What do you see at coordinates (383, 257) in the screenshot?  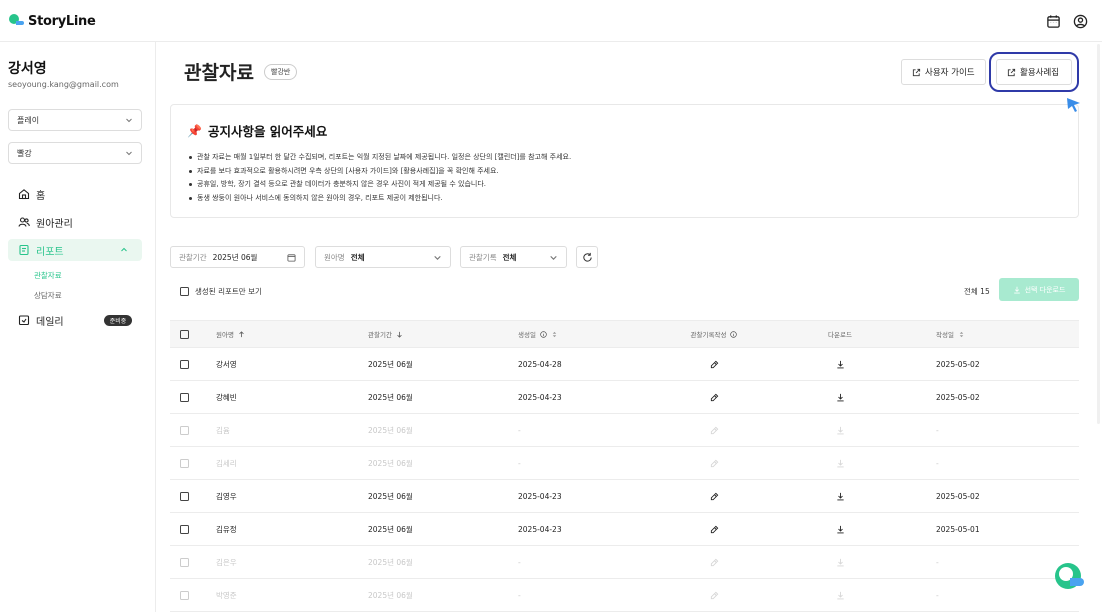 I see `child-filter: 원아명 전체` at bounding box center [383, 257].